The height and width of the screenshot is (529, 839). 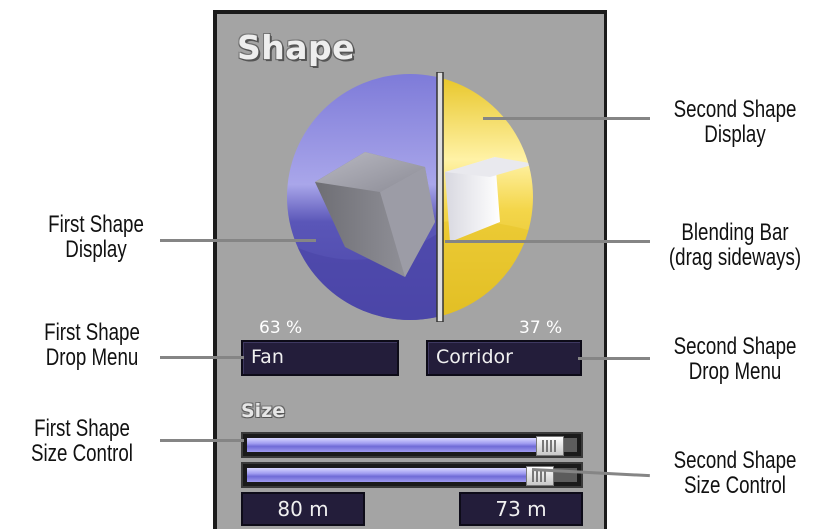 I want to click on callout-blending-bar: Blending Bar (drag sideways), so click(x=735, y=245).